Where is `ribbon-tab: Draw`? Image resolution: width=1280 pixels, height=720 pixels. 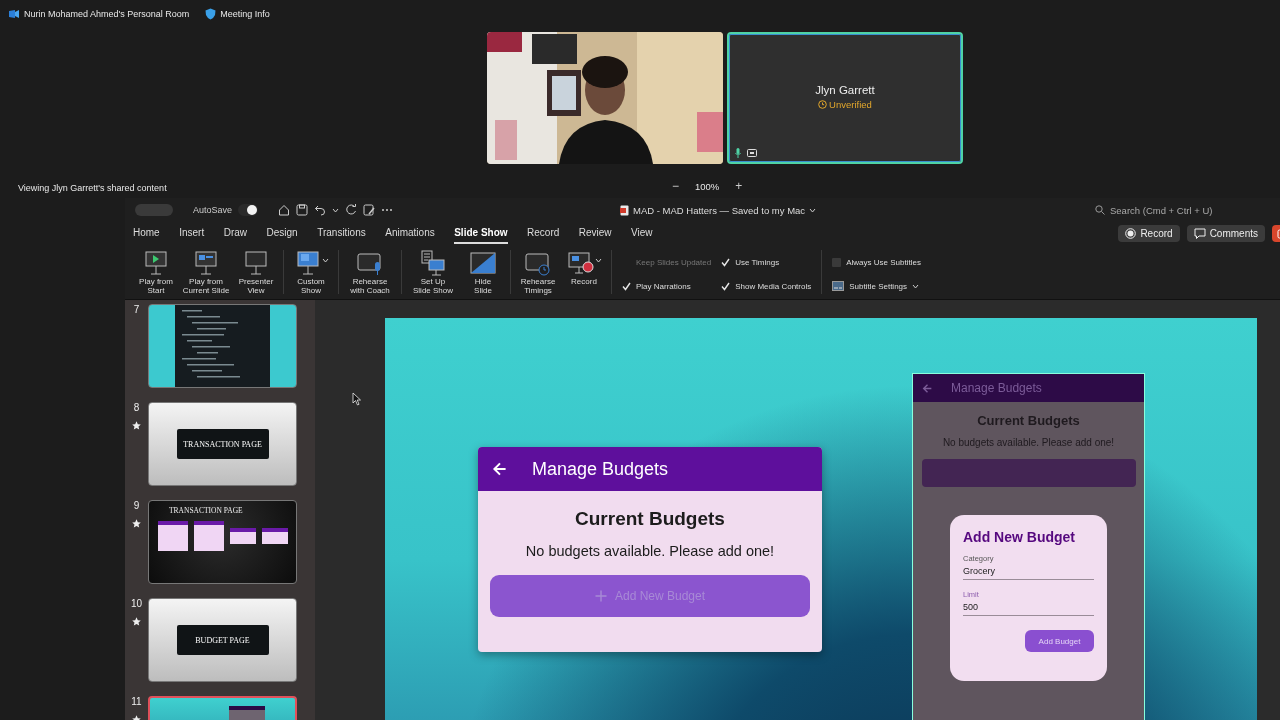 ribbon-tab: Draw is located at coordinates (235, 233).